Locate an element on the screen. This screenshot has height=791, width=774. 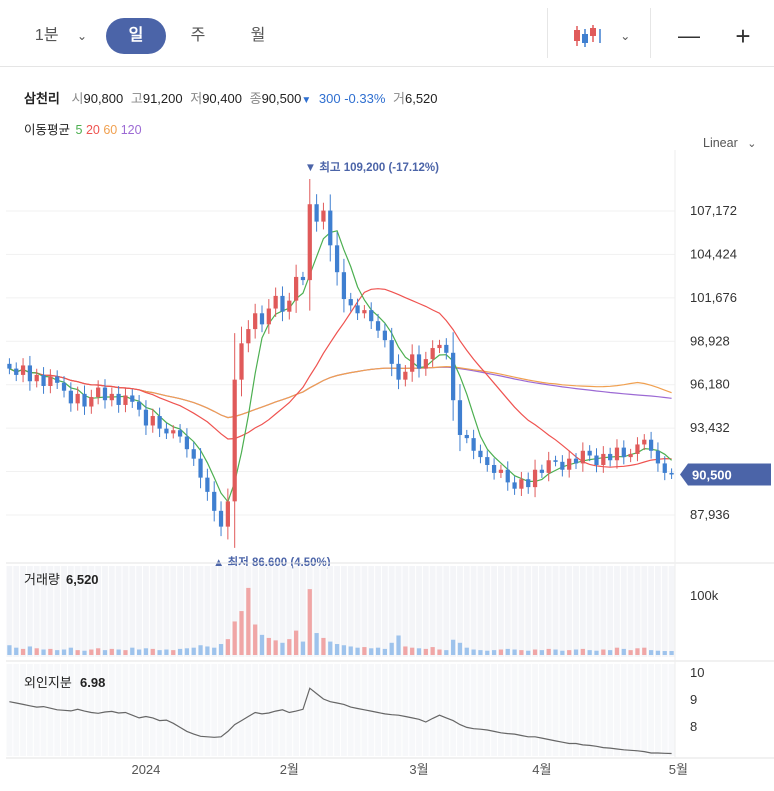
foreign-tick-label: 8 is located at coordinates (693, 726).